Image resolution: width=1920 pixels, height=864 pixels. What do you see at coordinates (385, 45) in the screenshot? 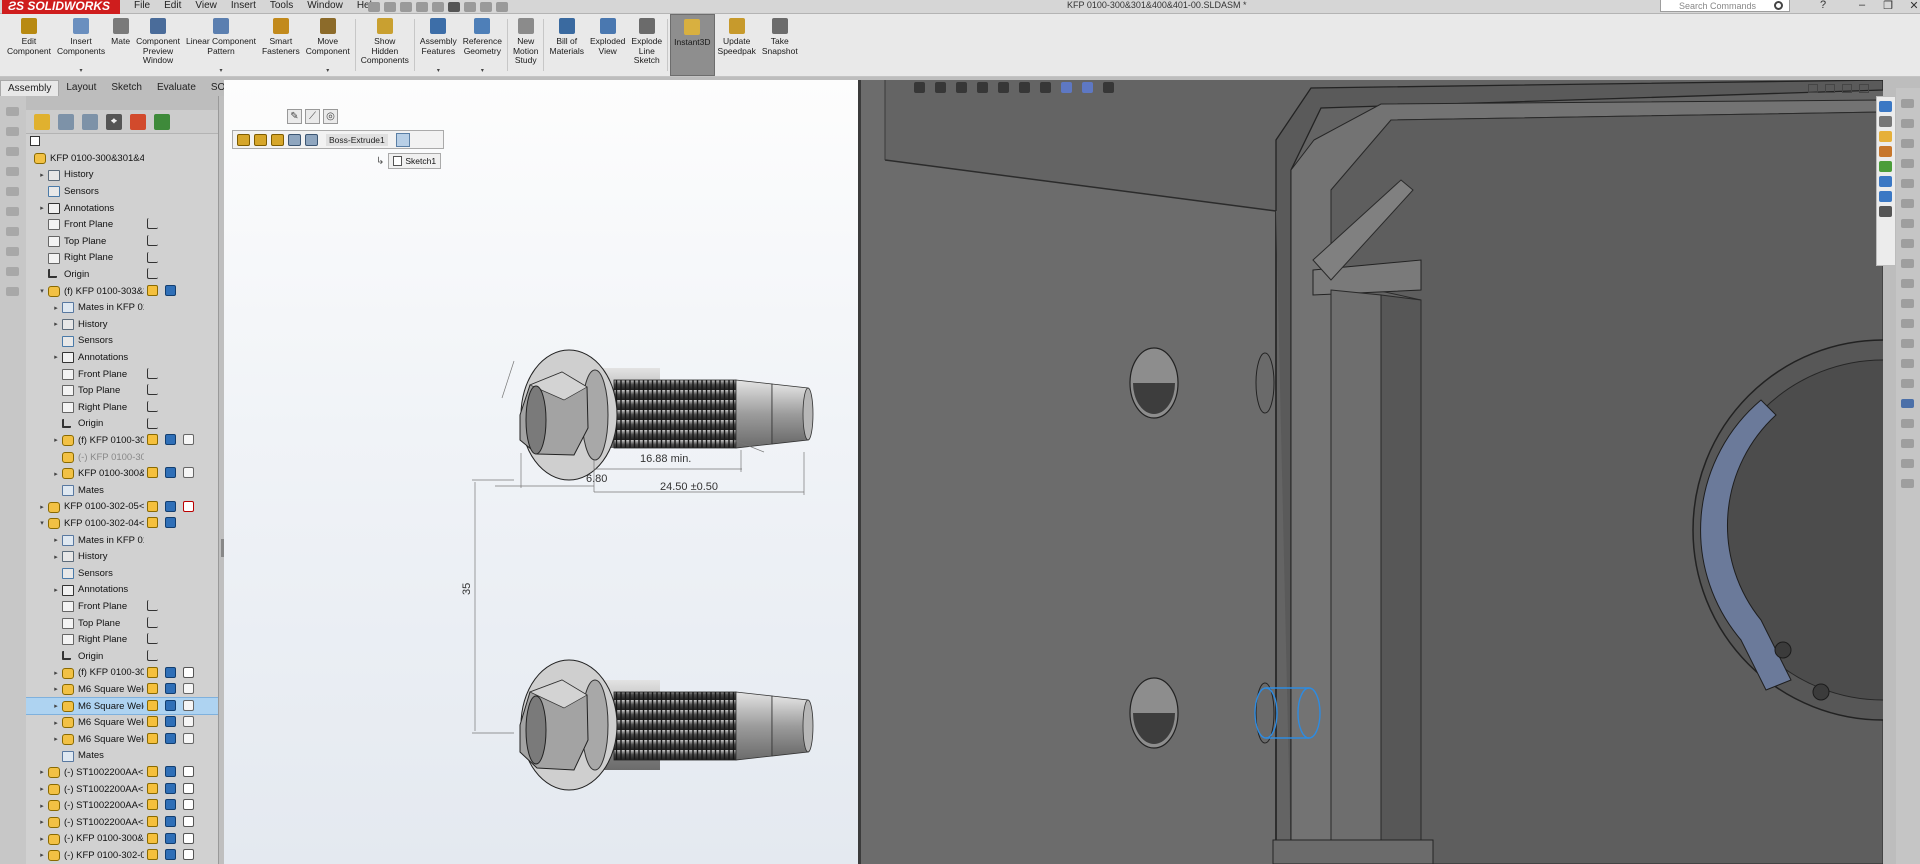
I see `ribbon-show-hidden-components-button: Show Hidden Components` at bounding box center [385, 45].